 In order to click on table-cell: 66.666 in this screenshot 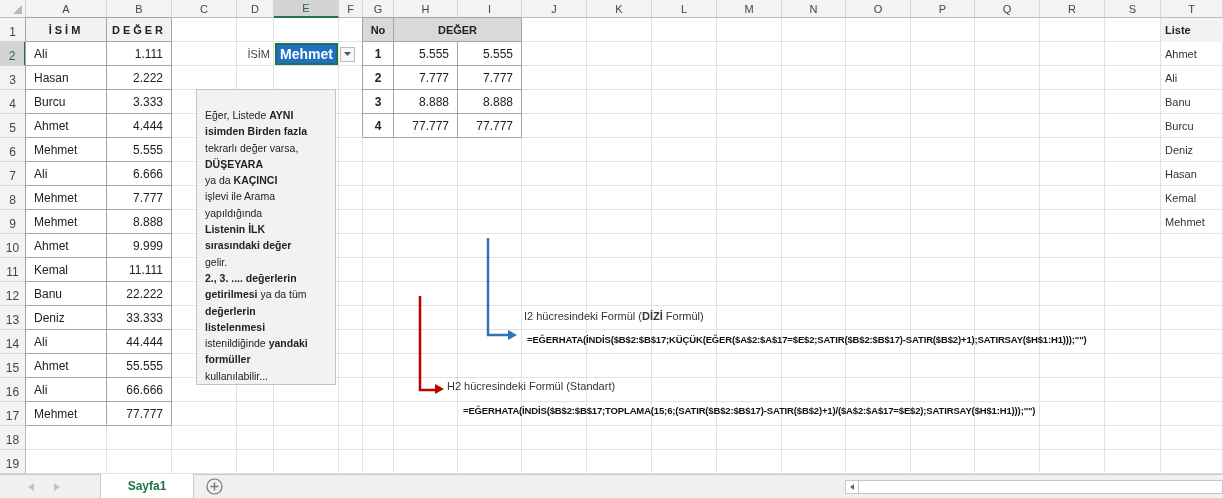, I will do `click(139, 390)`.